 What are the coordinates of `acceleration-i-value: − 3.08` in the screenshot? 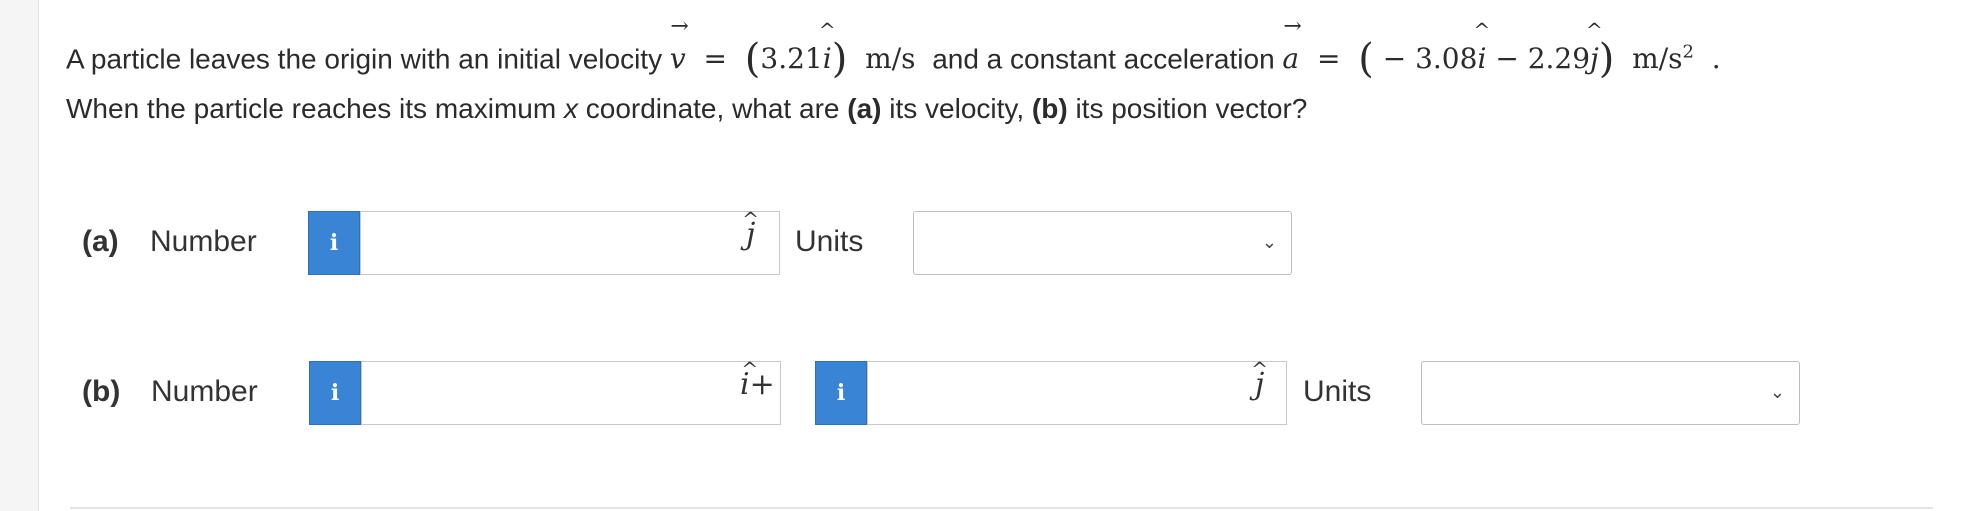 It's located at (1430, 59).